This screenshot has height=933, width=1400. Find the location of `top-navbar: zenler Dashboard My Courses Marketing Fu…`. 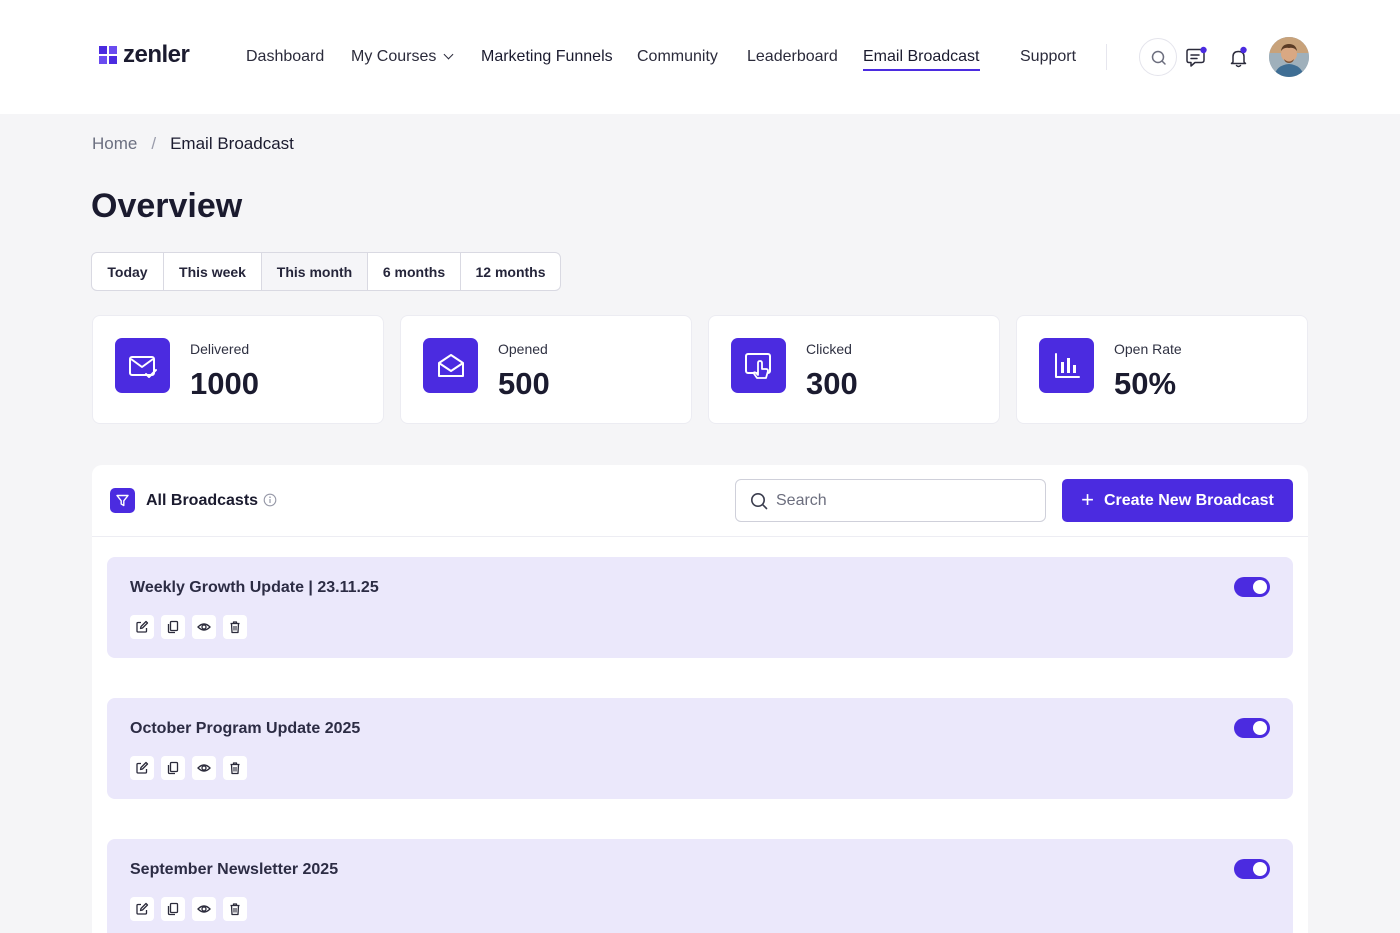

top-navbar: zenler Dashboard My Courses Marketing Fu… is located at coordinates (700, 57).